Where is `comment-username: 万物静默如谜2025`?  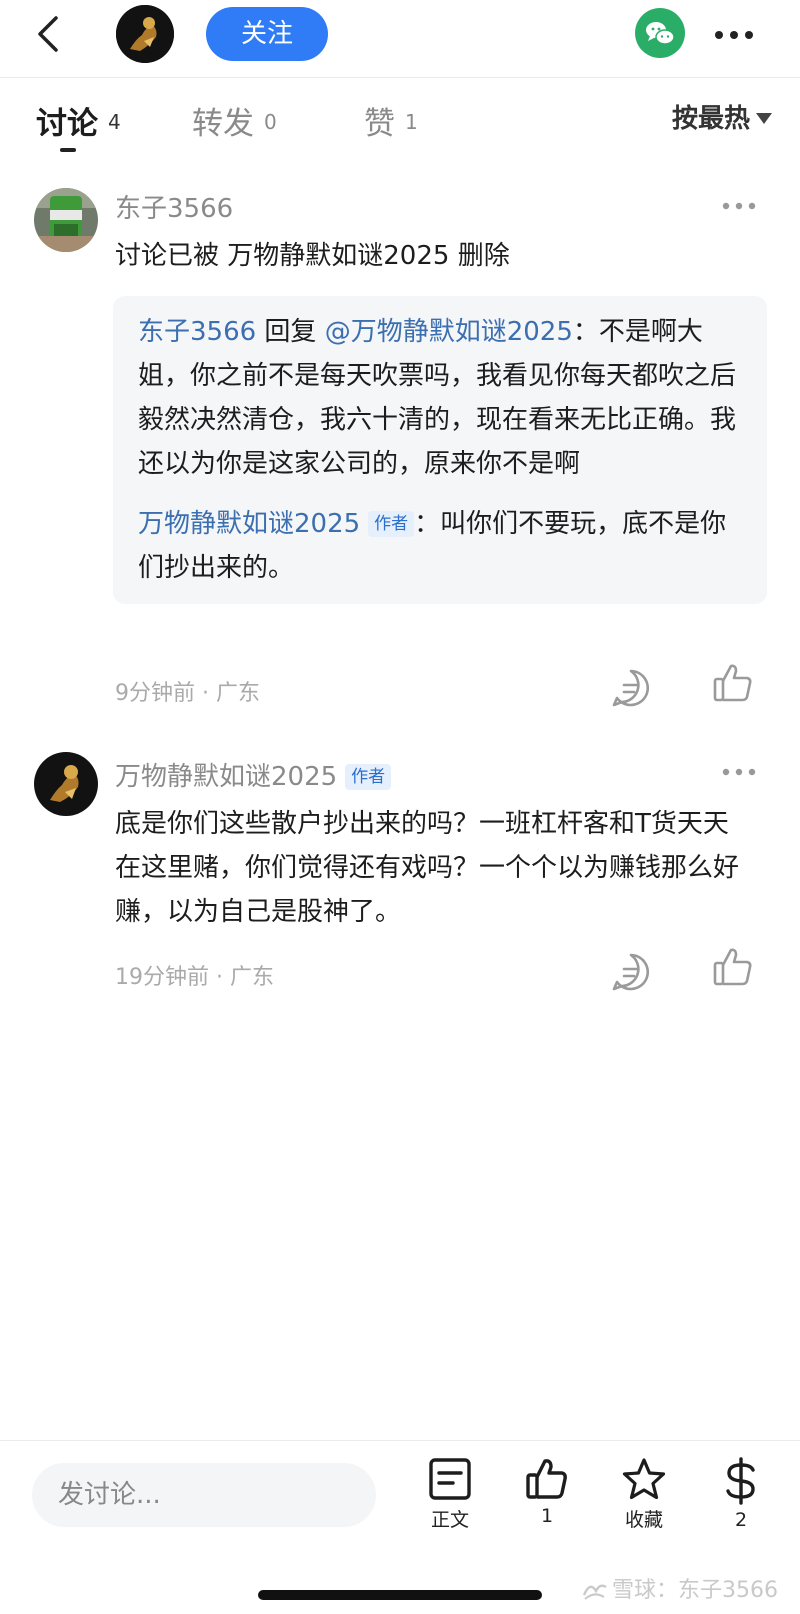 comment-username: 万物静默如谜2025 is located at coordinates (226, 777).